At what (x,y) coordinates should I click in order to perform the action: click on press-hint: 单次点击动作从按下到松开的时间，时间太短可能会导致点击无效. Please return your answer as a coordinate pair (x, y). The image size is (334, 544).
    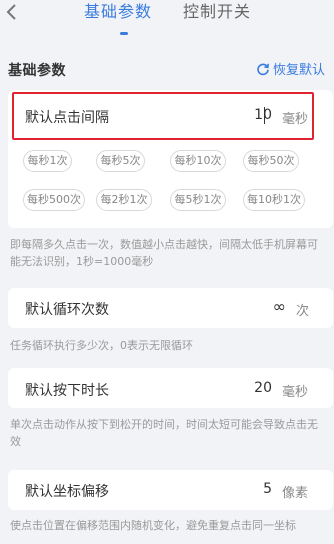
    Looking at the image, I should click on (164, 433).